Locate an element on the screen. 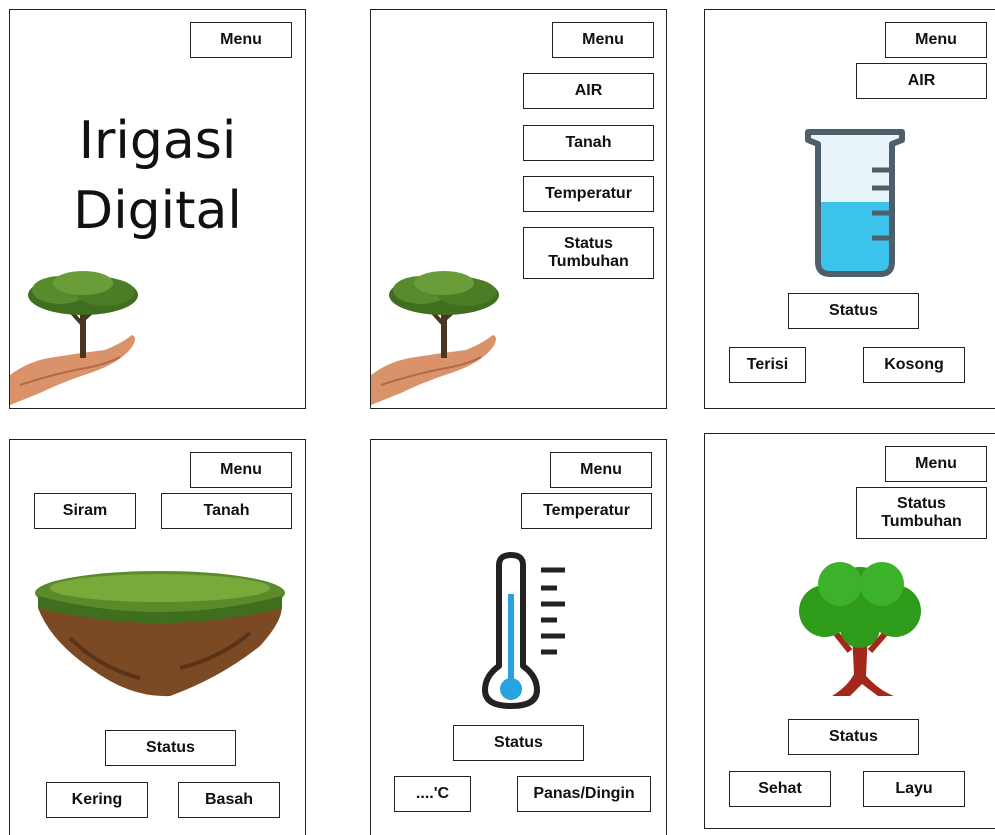 This screenshot has width=995, height=835. air-header: AIR is located at coordinates (921, 81).